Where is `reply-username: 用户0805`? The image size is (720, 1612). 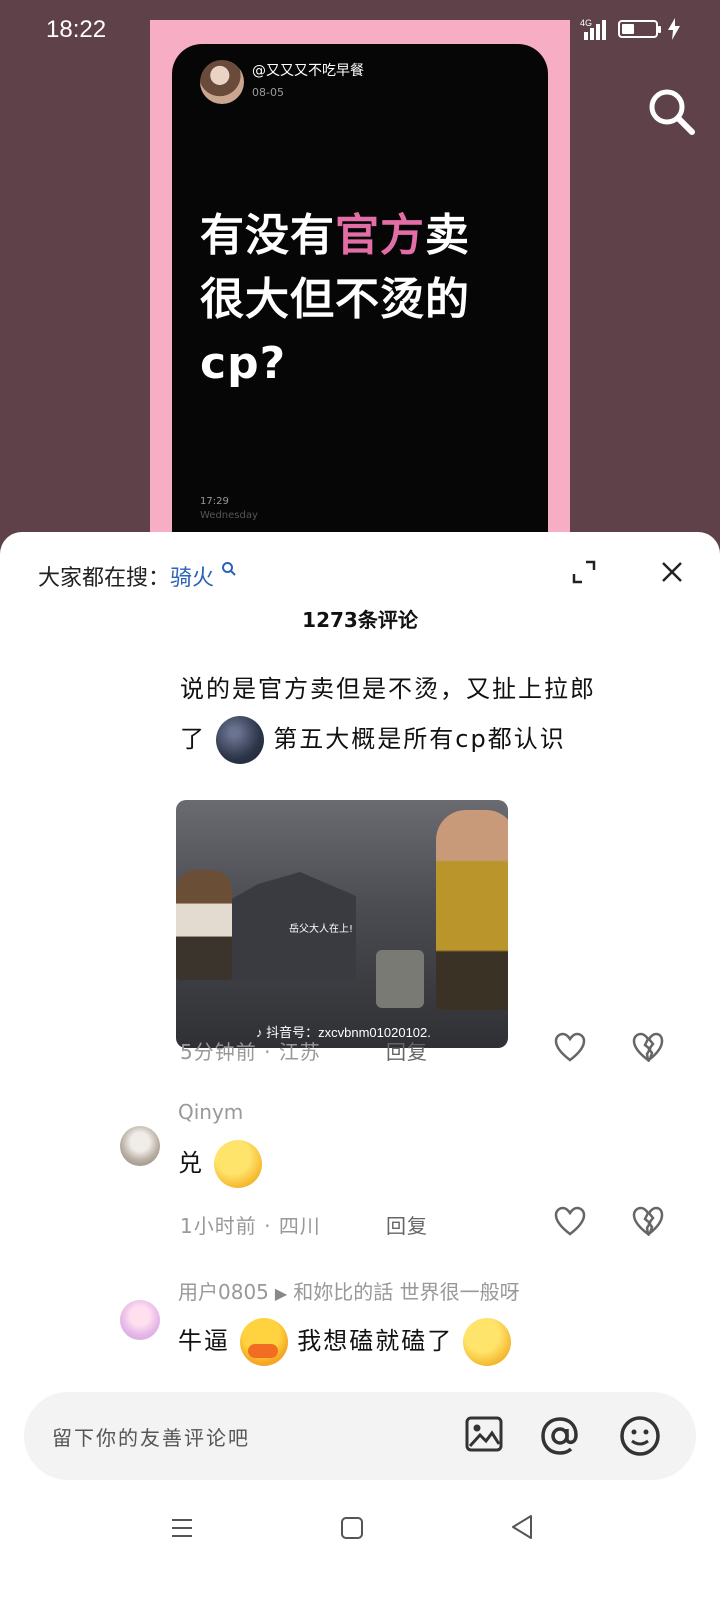 reply-username: 用户0805 is located at coordinates (223, 1292).